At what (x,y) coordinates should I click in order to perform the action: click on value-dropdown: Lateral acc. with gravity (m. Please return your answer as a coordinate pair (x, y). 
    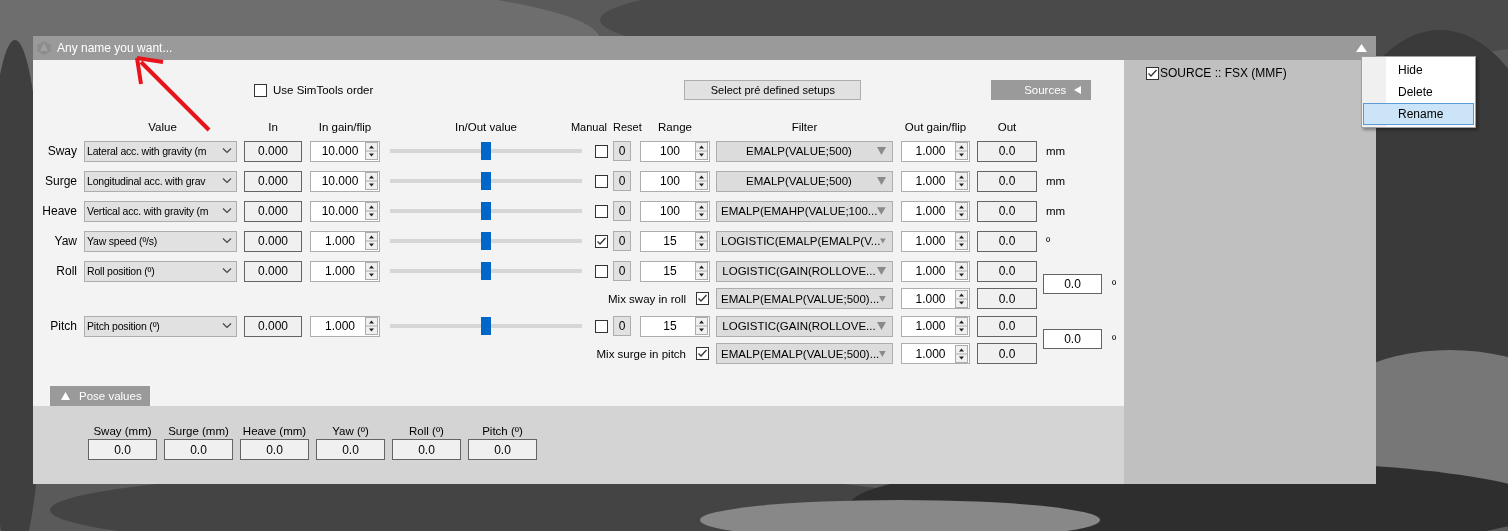
    Looking at the image, I should click on (160, 151).